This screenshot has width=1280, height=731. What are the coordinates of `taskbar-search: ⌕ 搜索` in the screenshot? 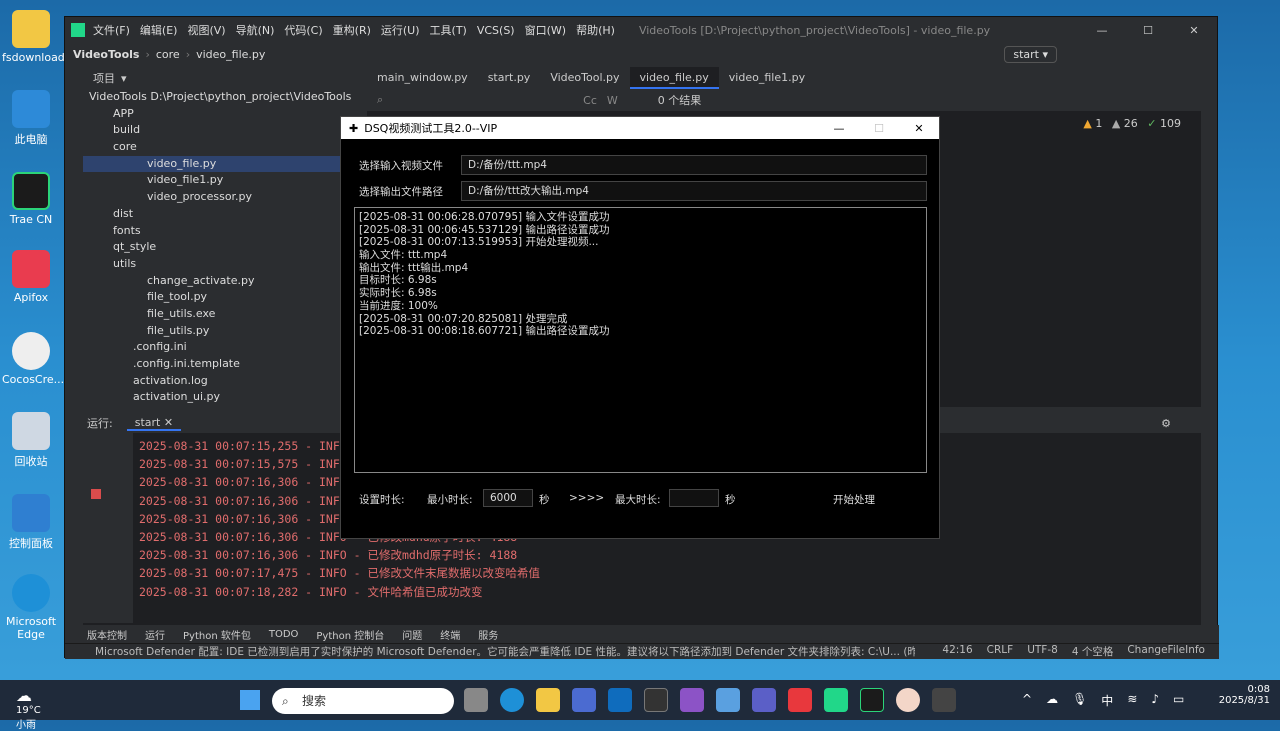 It's located at (363, 701).